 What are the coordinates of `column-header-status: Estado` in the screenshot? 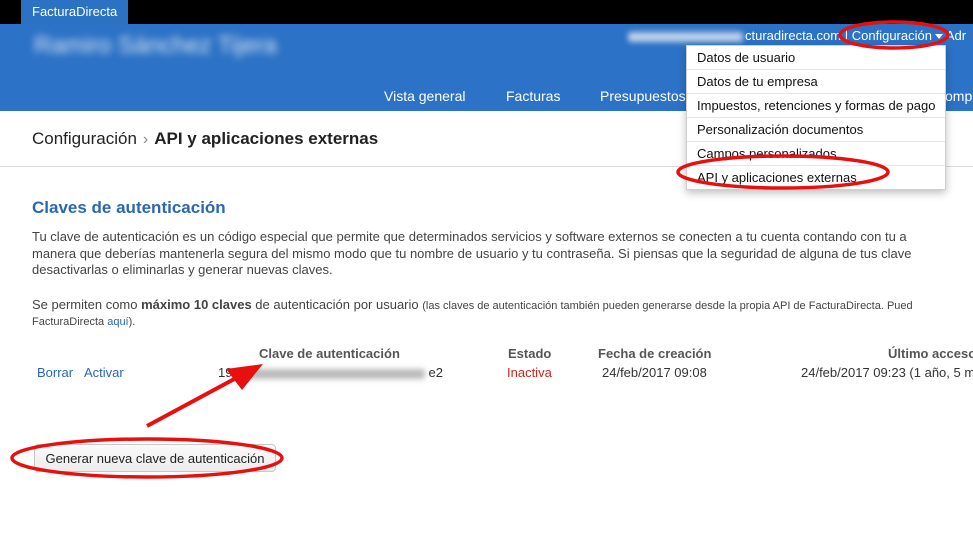 It's located at (530, 353).